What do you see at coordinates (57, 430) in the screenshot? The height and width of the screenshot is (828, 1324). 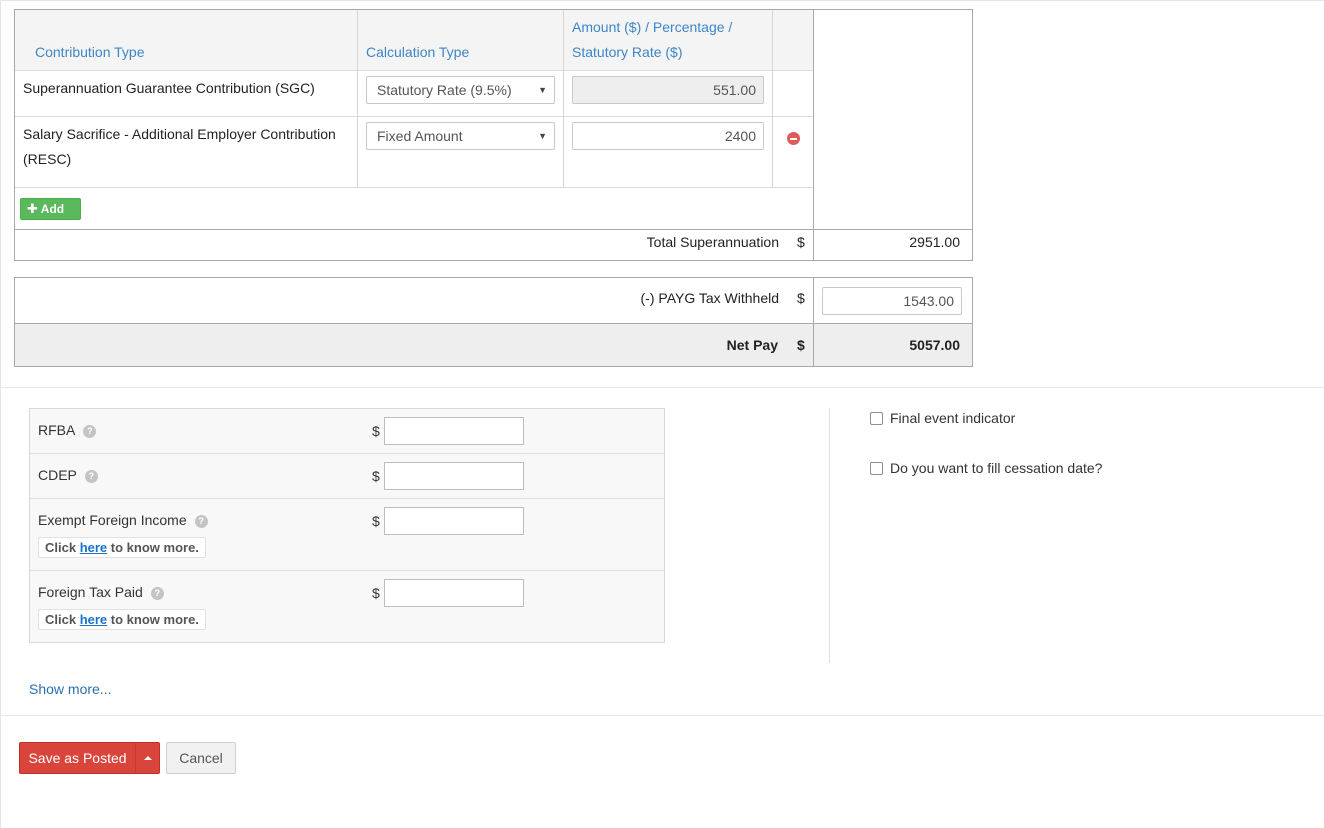 I see `rfba-label-text: RFBA` at bounding box center [57, 430].